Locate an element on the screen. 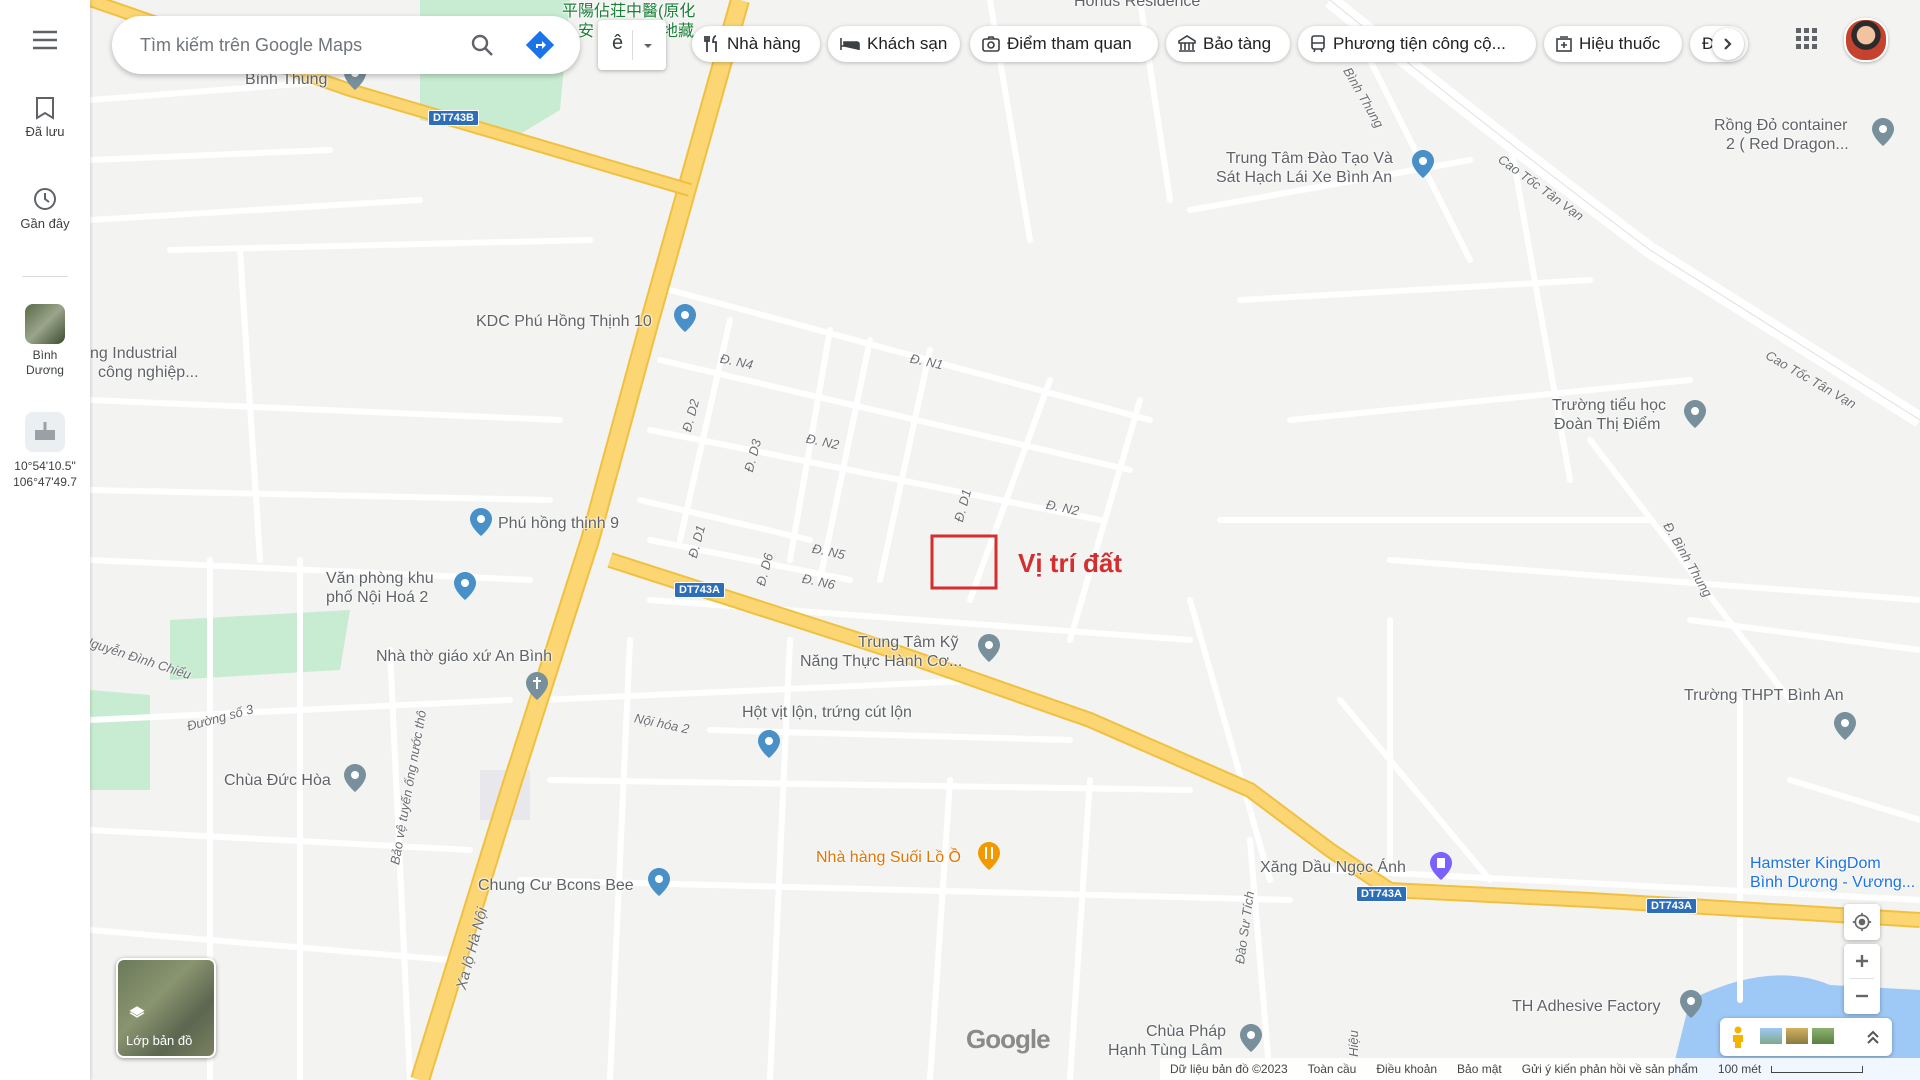 Image resolution: width=1920 pixels, height=1080 pixels. shield-dt743a: DT743A is located at coordinates (1671, 906).